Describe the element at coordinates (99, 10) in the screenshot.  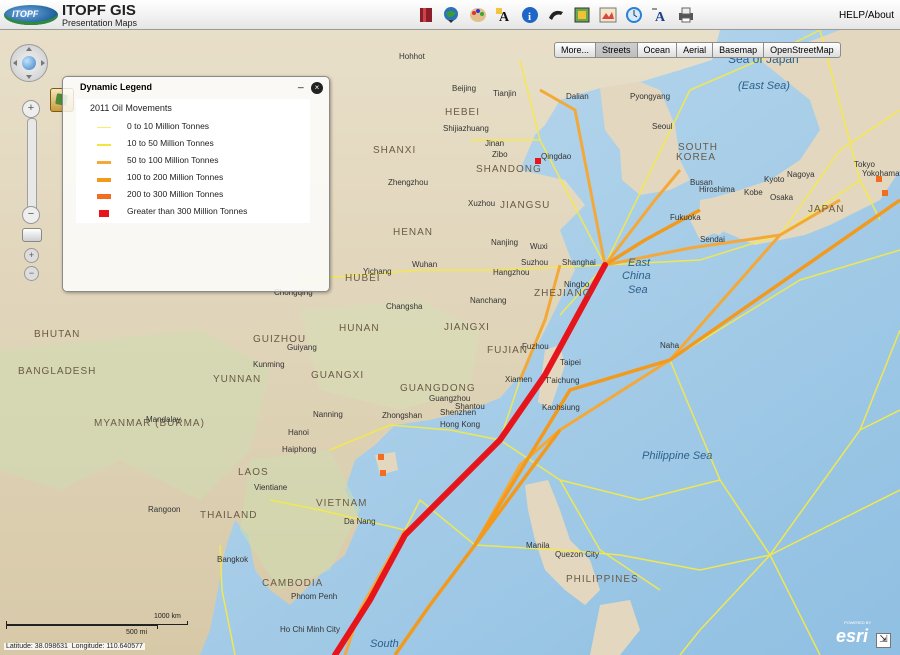
I see `app-title: ITOPF GIS` at that location.